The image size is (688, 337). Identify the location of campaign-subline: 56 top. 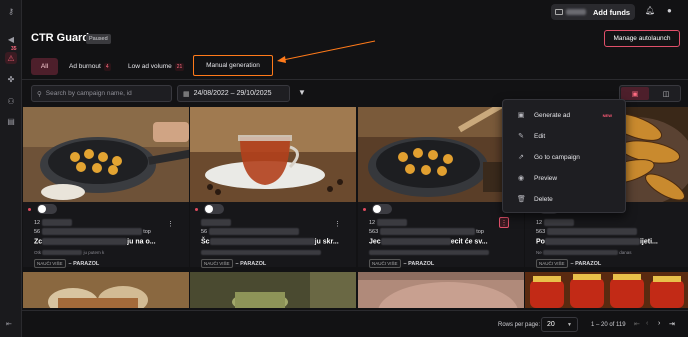
(92, 231).